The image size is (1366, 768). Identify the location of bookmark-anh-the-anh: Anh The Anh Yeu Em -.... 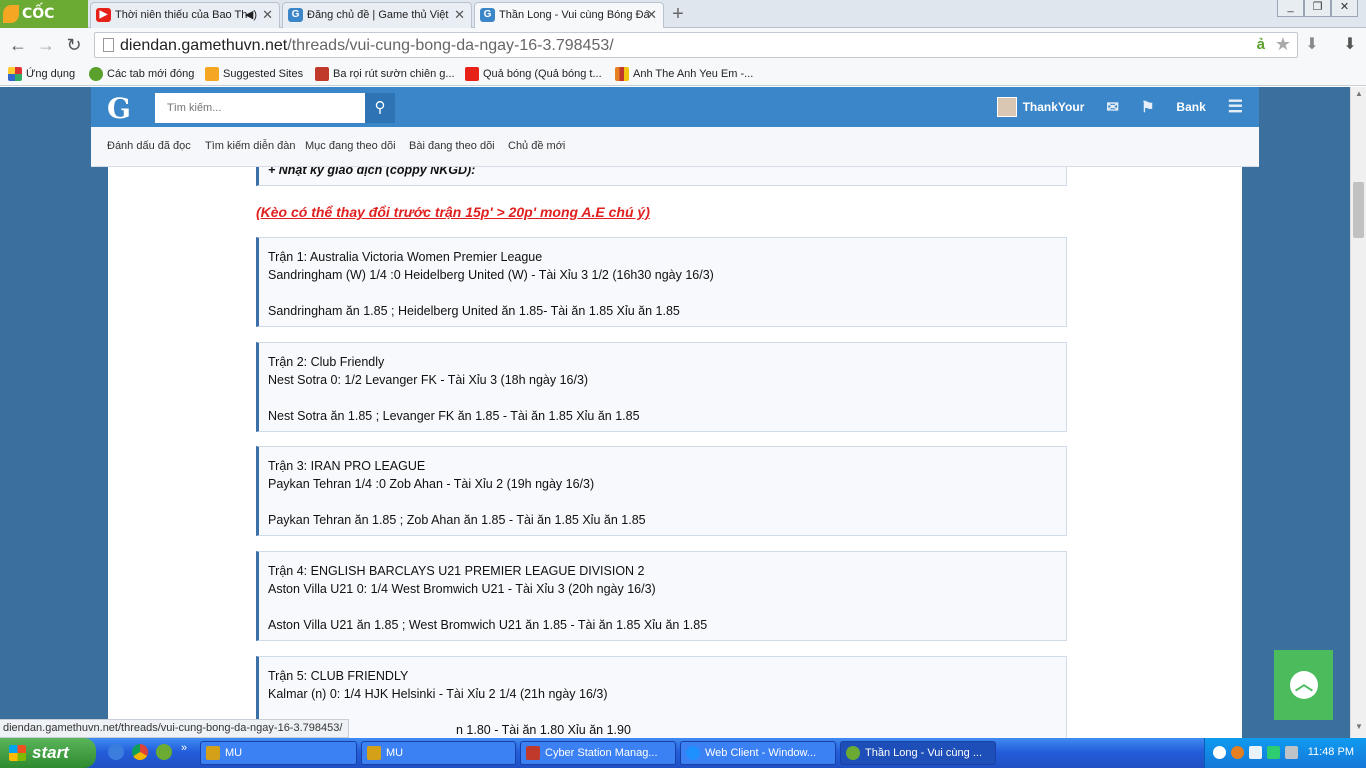
(684, 74).